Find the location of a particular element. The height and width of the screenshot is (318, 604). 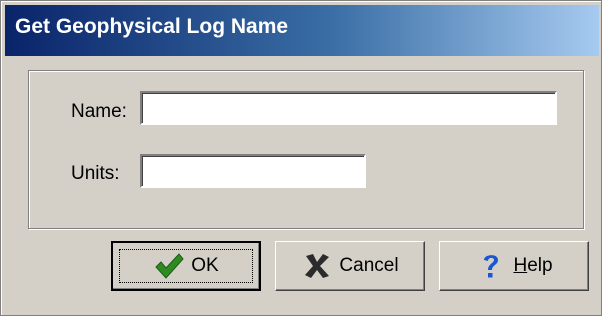

x-icon is located at coordinates (317, 266).